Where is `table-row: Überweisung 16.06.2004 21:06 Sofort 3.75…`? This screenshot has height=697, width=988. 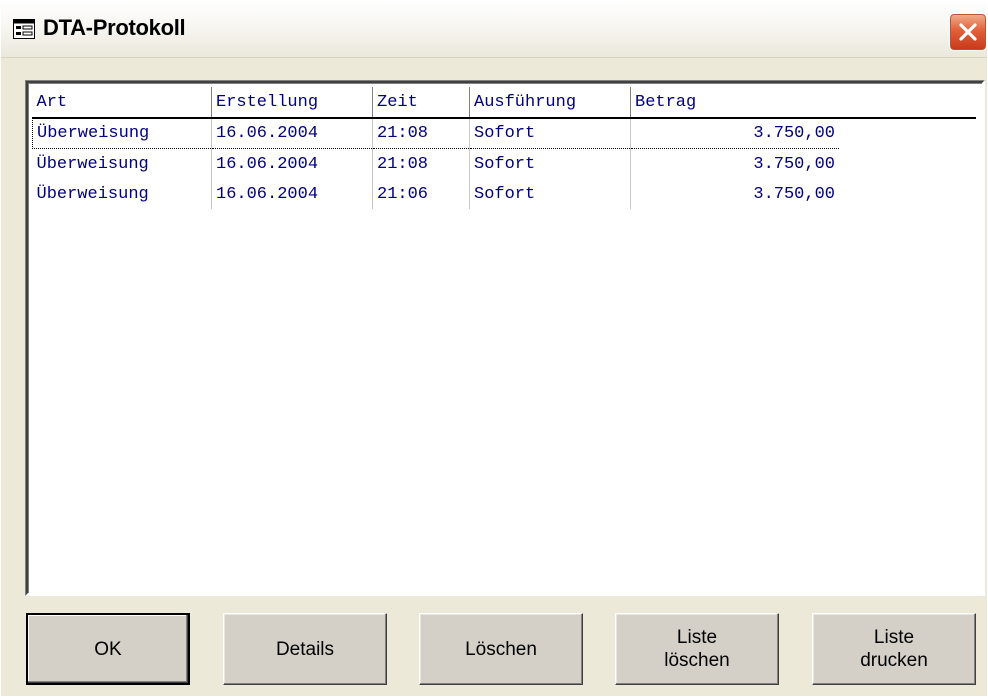
table-row: Überweisung 16.06.2004 21:06 Sofort 3.75… is located at coordinates (436, 194).